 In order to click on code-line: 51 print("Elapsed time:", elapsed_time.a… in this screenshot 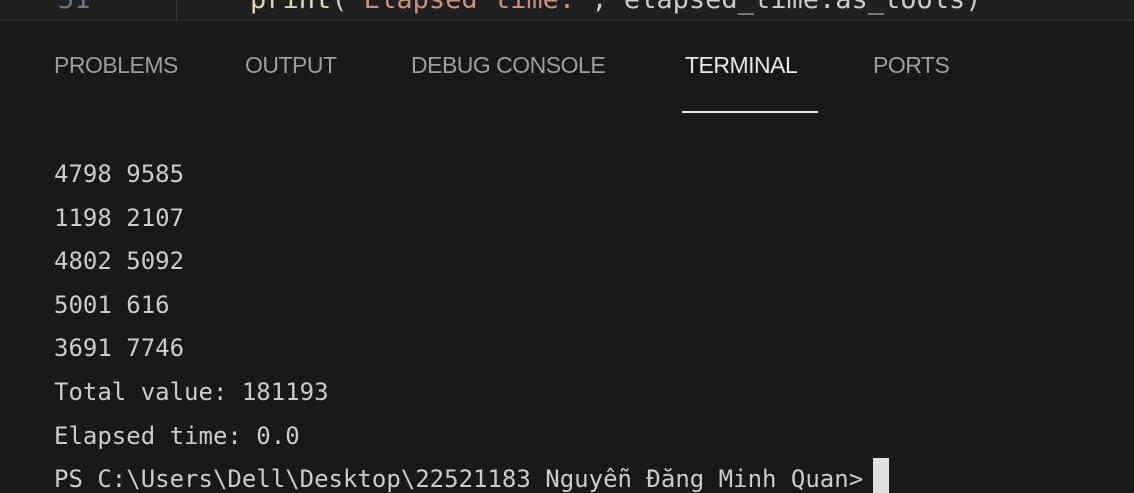, I will do `click(567, 10)`.